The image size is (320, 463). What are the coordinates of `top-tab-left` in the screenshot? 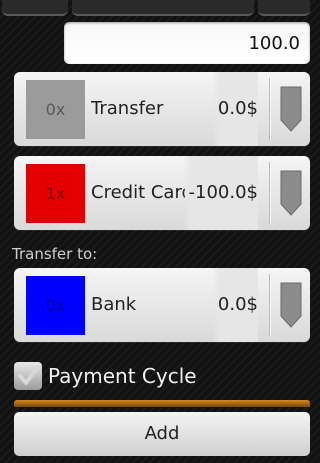 It's located at (35, 8).